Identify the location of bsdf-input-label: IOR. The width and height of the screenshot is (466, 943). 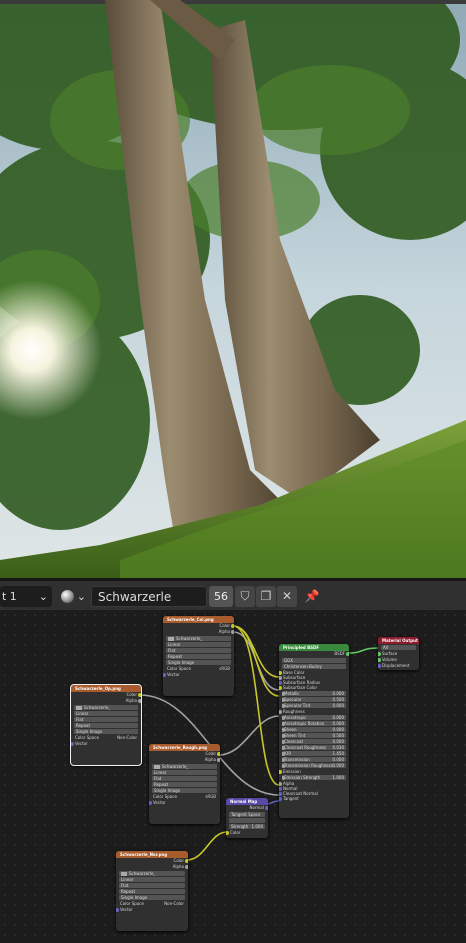
(288, 753).